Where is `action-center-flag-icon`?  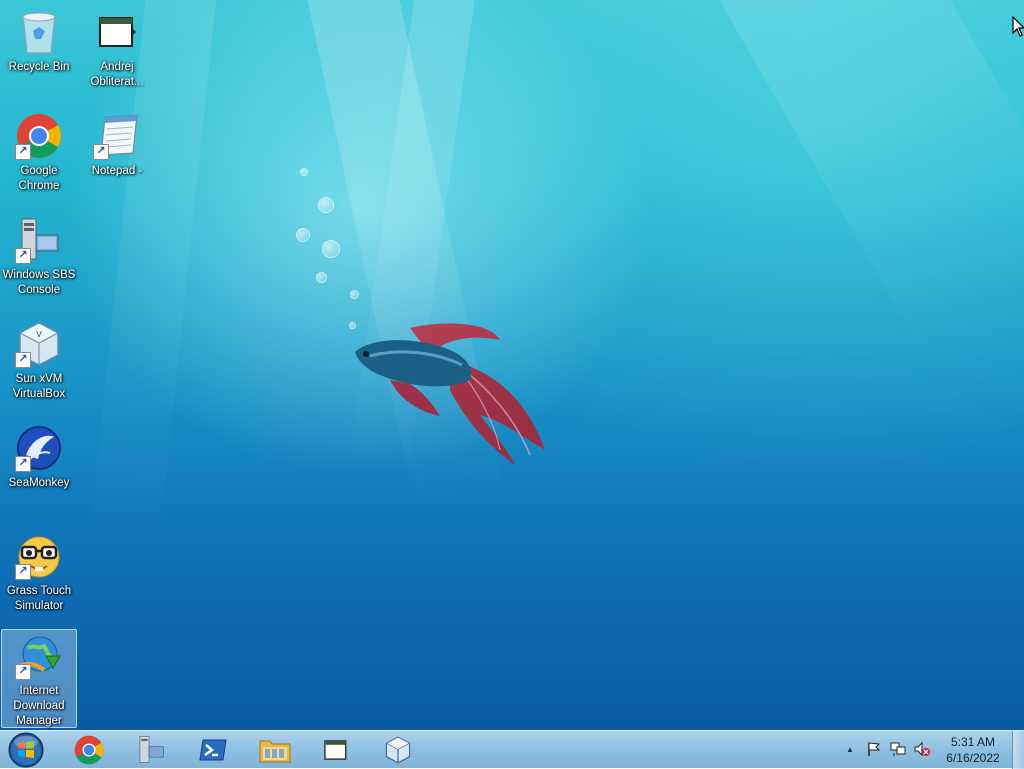 action-center-flag-icon is located at coordinates (874, 749).